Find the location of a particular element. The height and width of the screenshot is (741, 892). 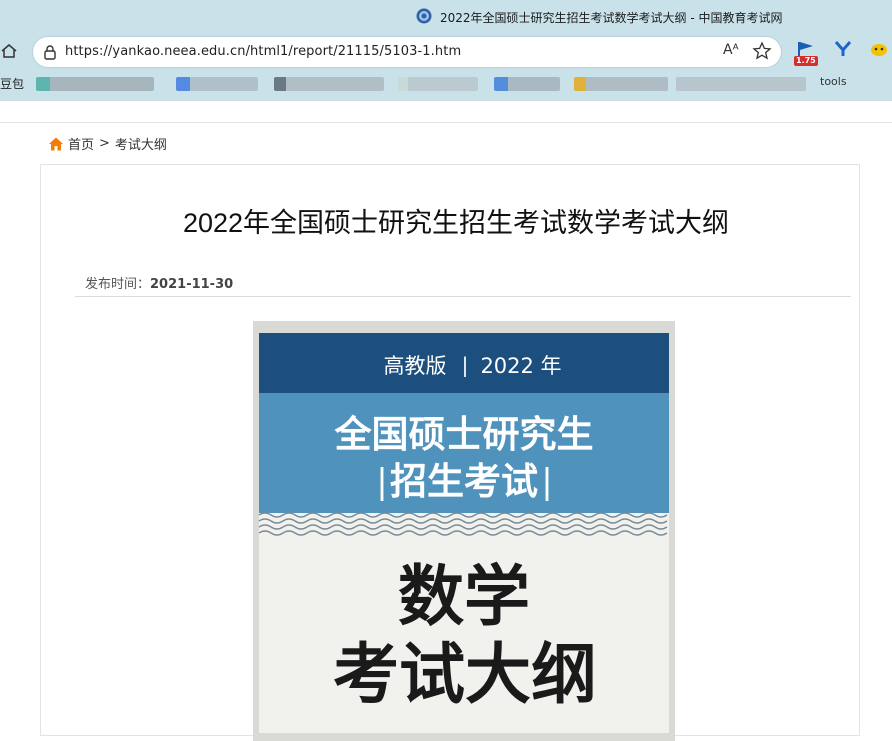

publish-label: 发布时间： is located at coordinates (118, 284).